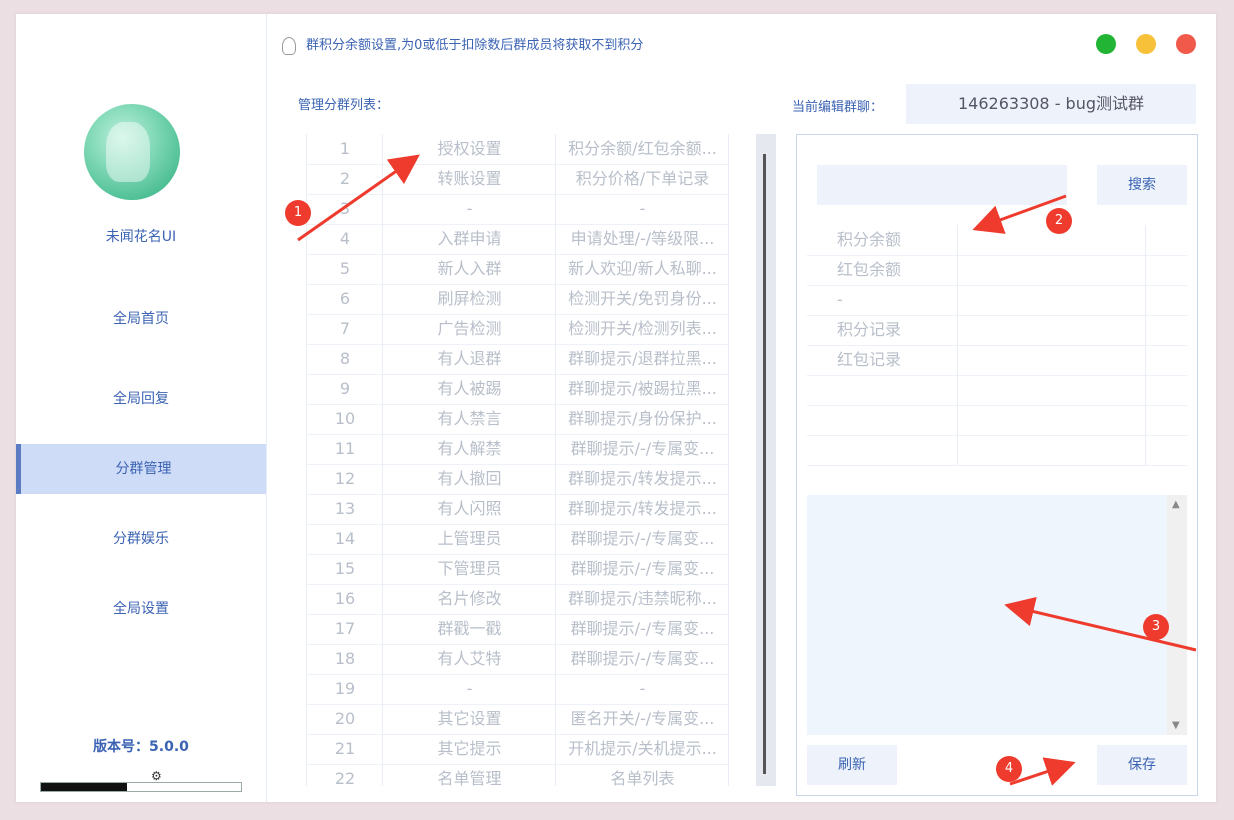  What do you see at coordinates (344, 749) in the screenshot?
I see `row-index: 21` at bounding box center [344, 749].